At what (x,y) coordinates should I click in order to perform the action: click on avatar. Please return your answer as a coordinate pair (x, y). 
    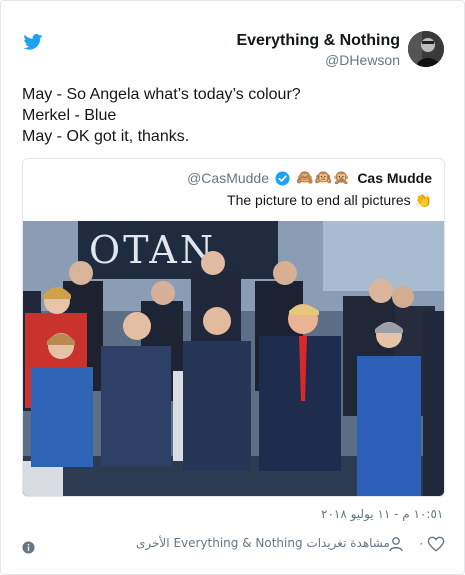
    Looking at the image, I should click on (426, 49).